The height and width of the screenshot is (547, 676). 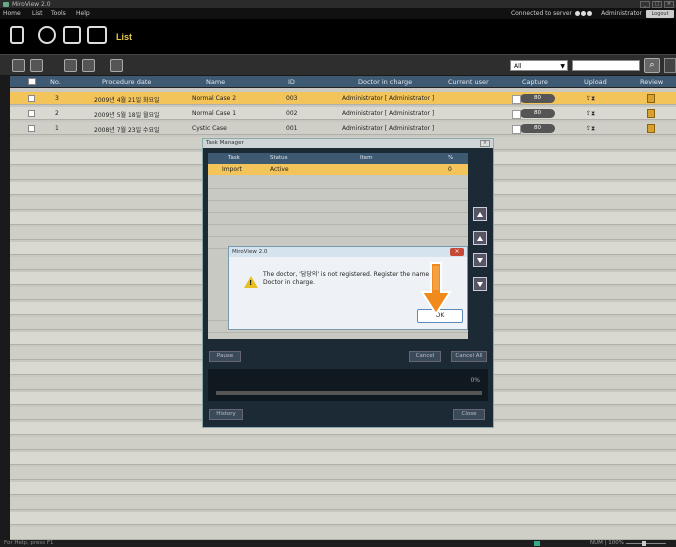 What do you see at coordinates (338, 543) in the screenshot?
I see `status-bar: For Help, press F1 NUM | 100%` at bounding box center [338, 543].